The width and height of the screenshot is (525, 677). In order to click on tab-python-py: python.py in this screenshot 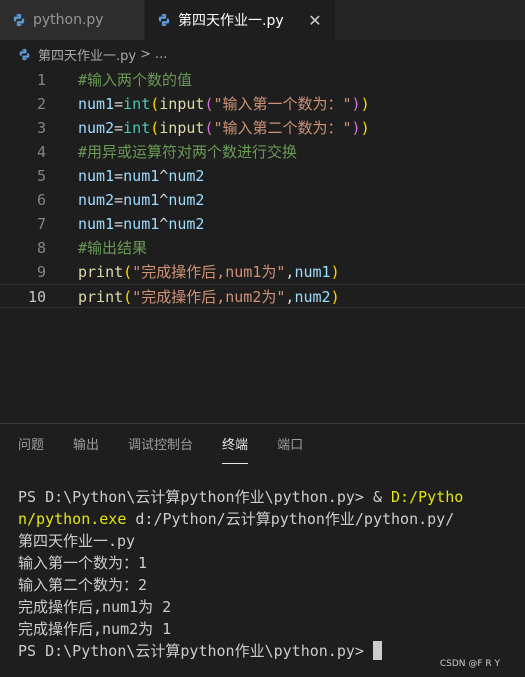, I will do `click(72, 20)`.